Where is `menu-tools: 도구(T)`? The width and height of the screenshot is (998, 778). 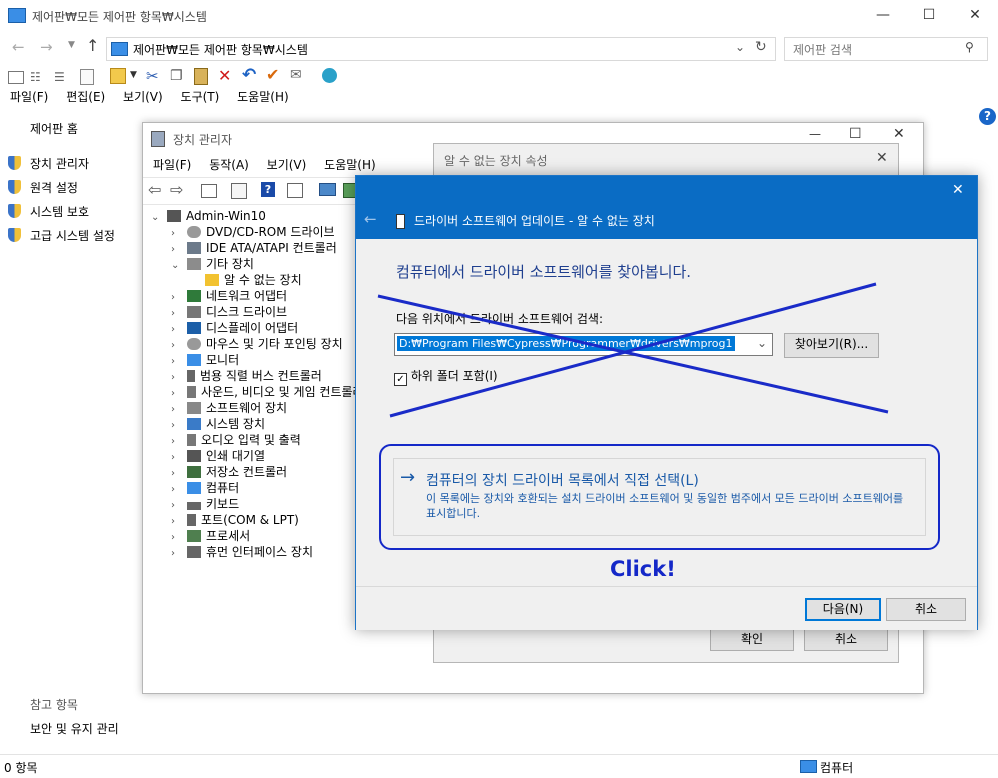 menu-tools: 도구(T) is located at coordinates (200, 97).